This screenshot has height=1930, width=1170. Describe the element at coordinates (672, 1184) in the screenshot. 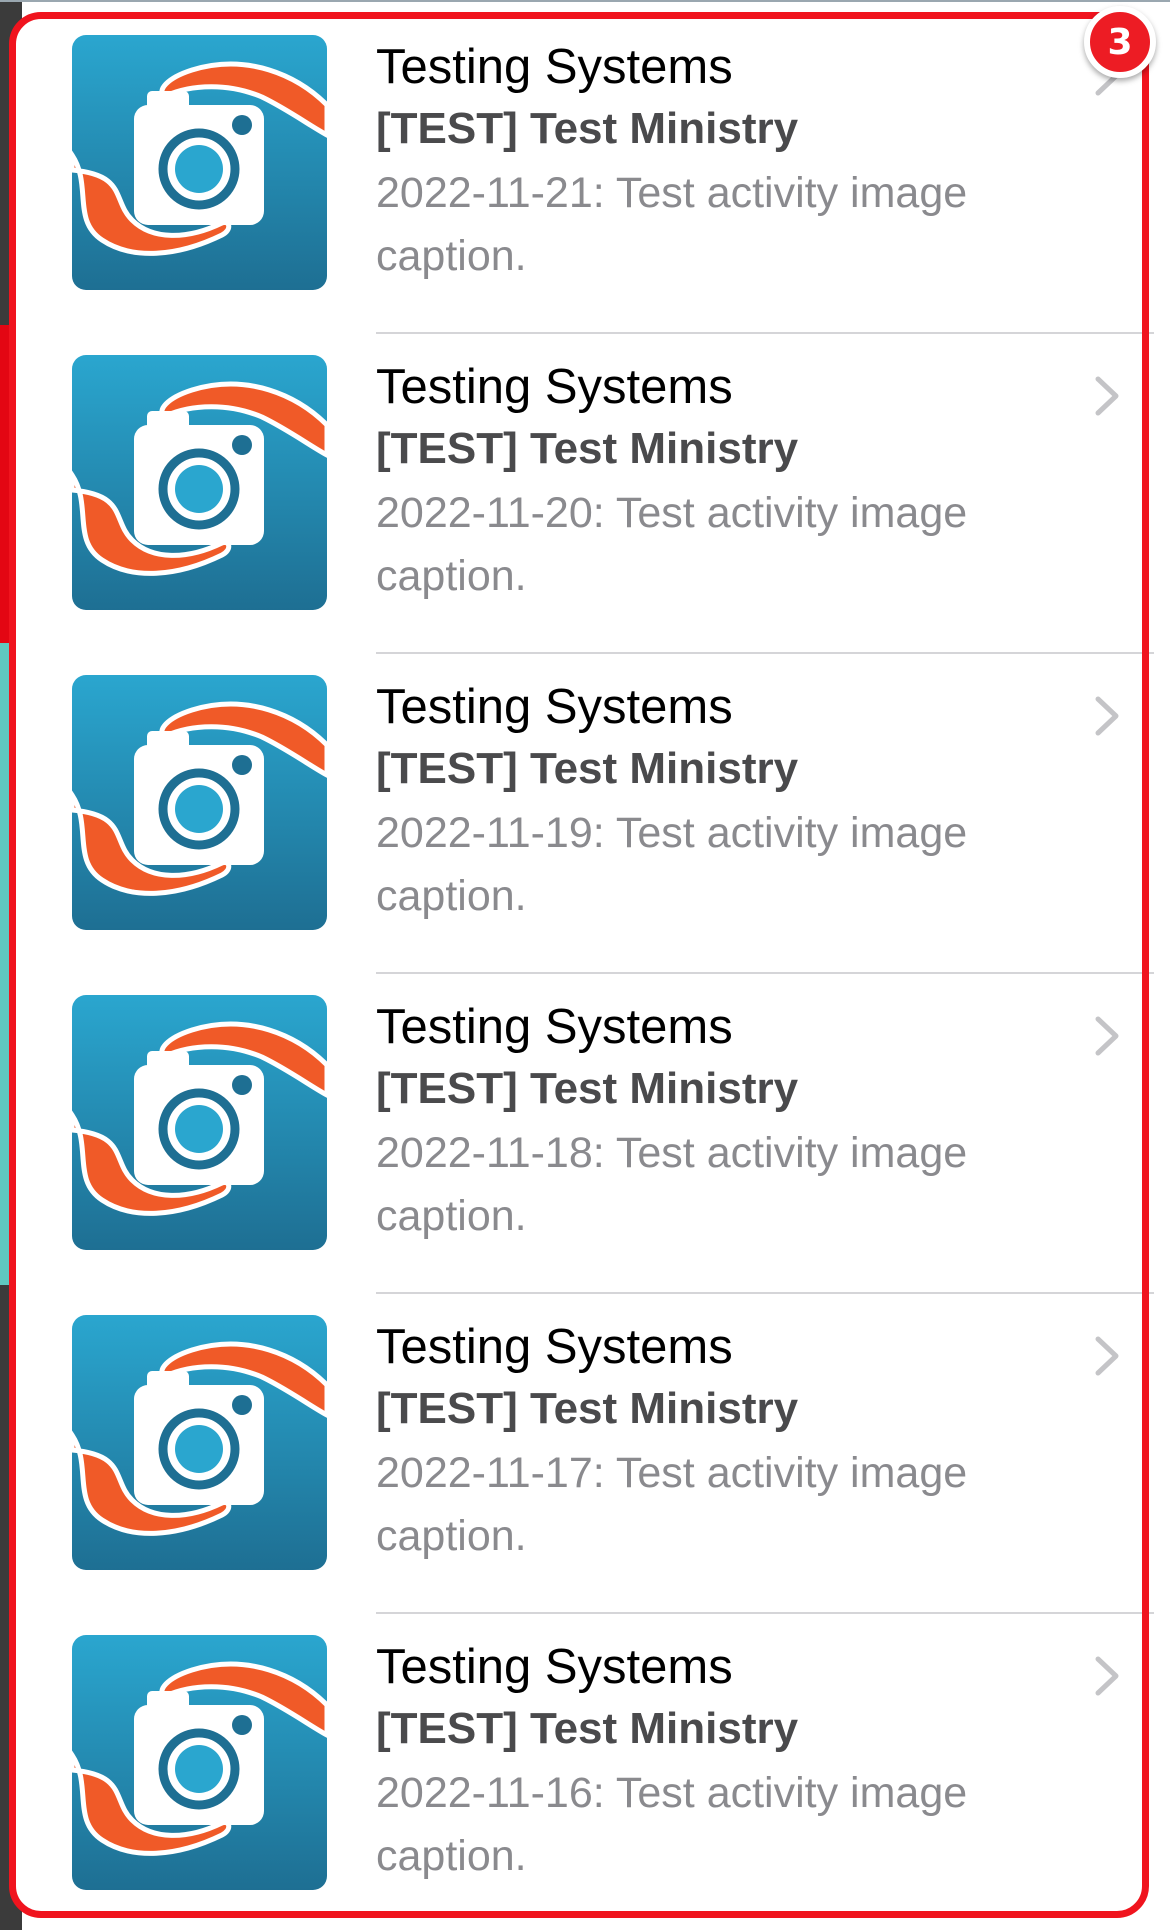

I see `list-item-caption: 2022-11-18: Test activity image caption.` at that location.